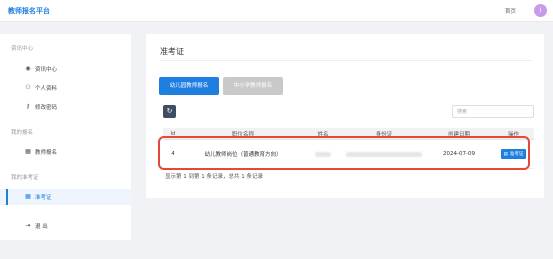  Describe the element at coordinates (253, 86) in the screenshot. I see `tab-school-registration: 中小学教师报名` at that location.